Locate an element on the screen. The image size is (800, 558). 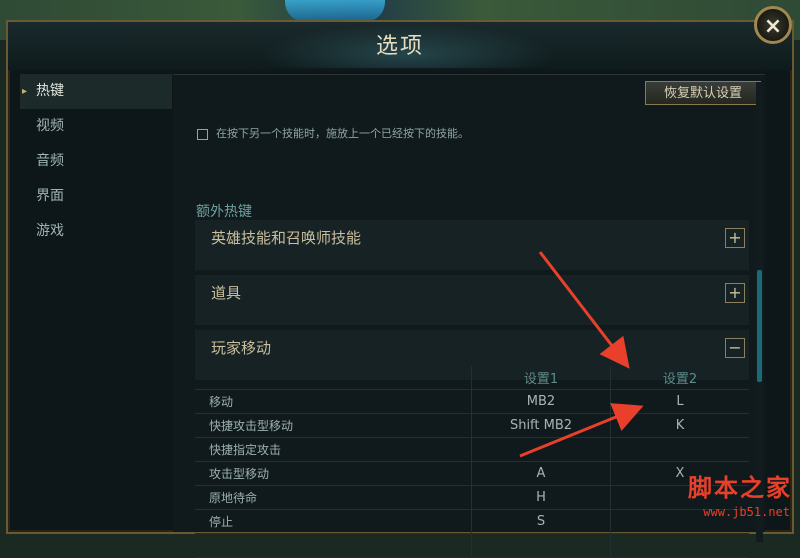
table-row is located at coordinates (472, 545).